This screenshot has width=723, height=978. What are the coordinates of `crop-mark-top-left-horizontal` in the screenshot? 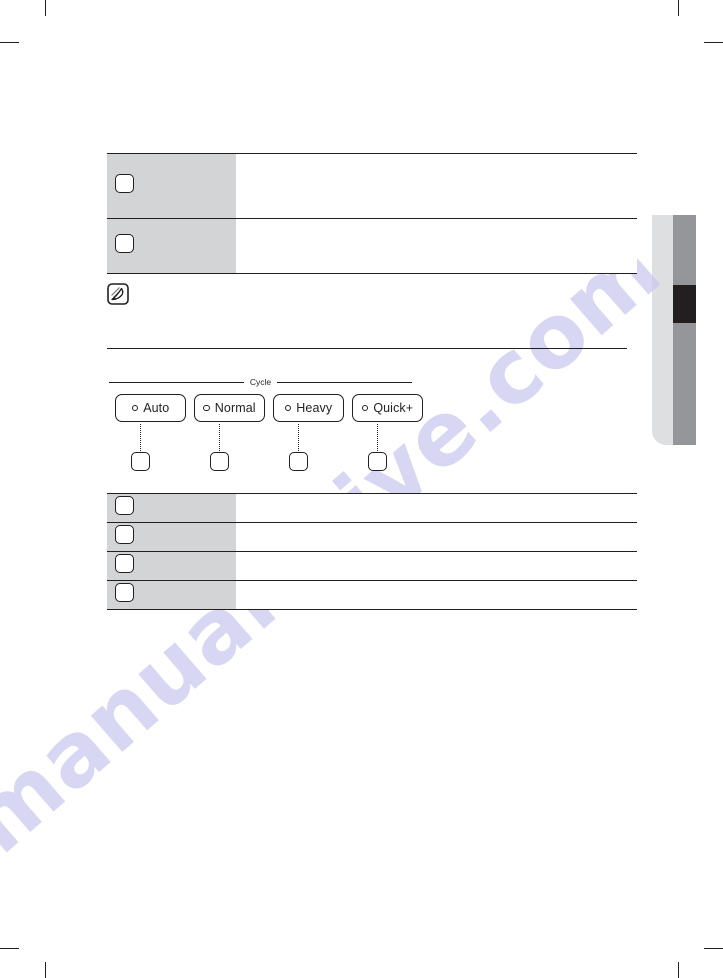 It's located at (9, 42).